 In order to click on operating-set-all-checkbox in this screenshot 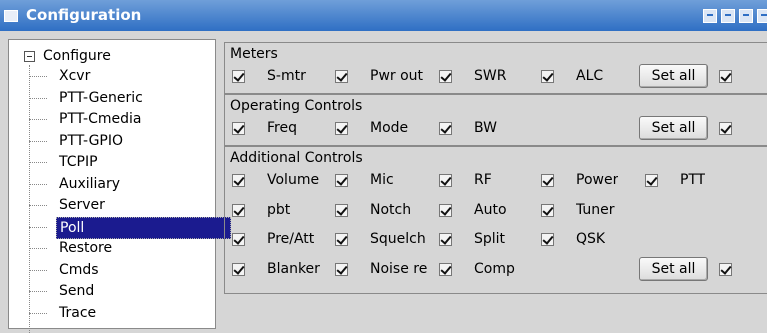, I will do `click(725, 128)`.